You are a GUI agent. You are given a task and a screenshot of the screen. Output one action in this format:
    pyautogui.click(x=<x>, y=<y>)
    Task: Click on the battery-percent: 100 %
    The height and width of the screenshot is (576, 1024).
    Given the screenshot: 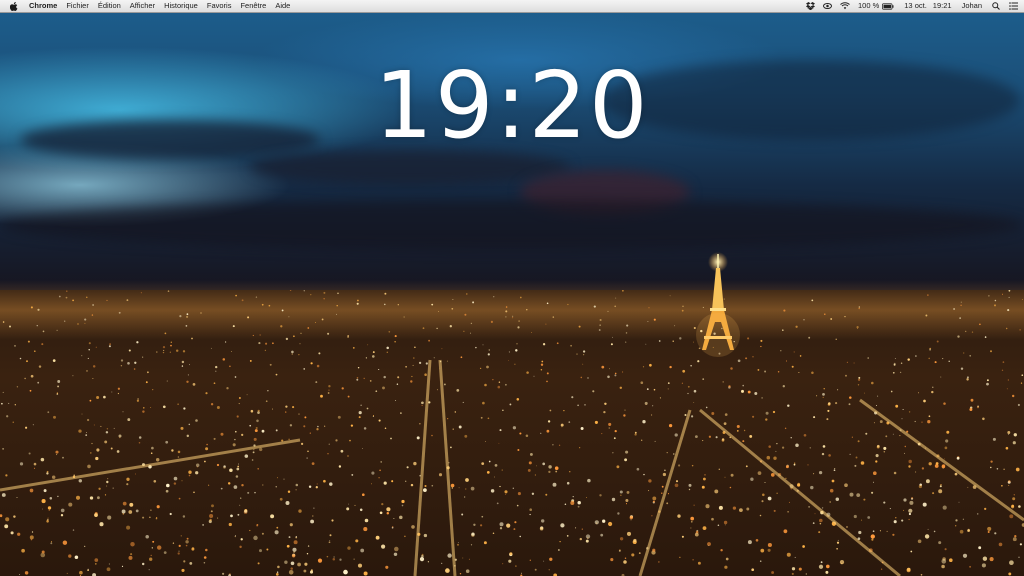 What is the action you would take?
    pyautogui.click(x=868, y=6)
    